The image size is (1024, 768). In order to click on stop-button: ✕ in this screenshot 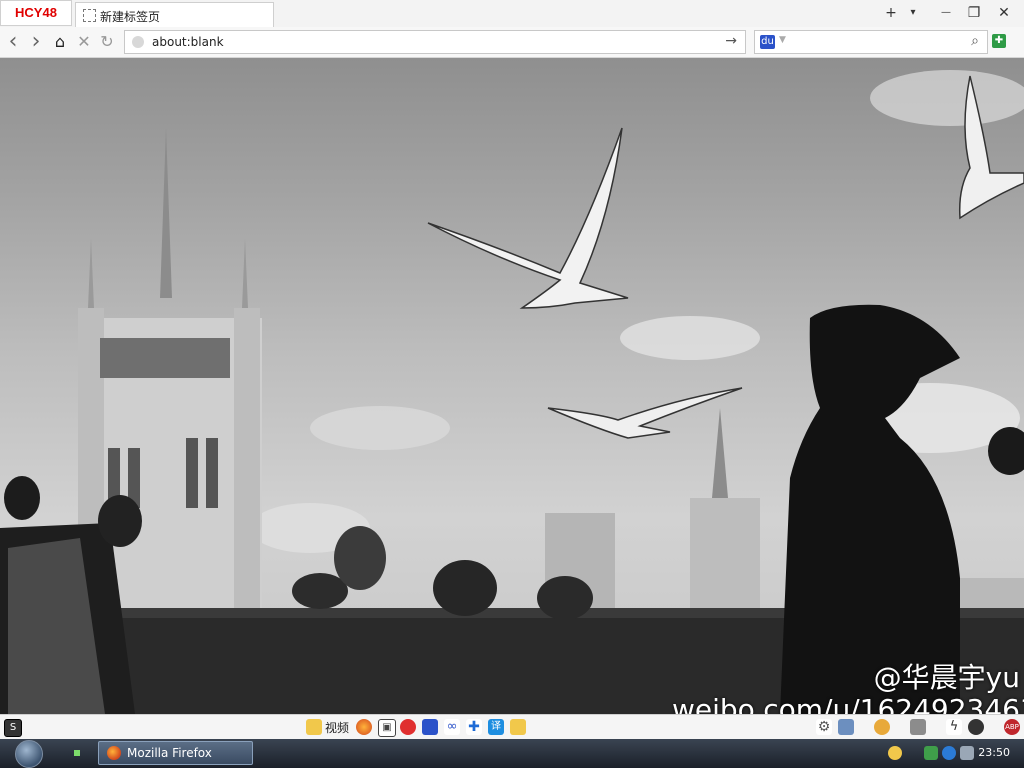, I will do `click(84, 42)`.